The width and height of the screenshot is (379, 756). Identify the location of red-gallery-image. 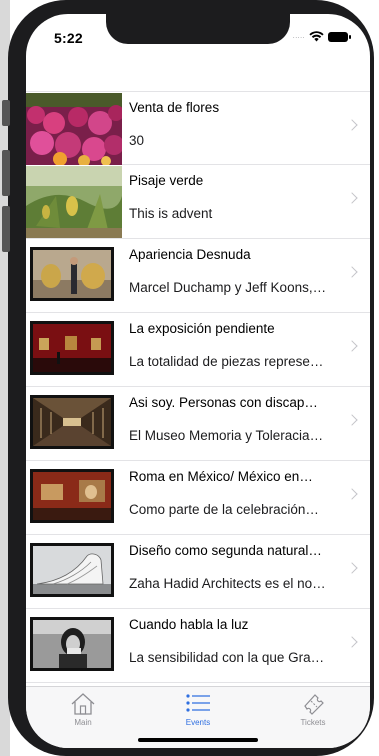
(72, 348).